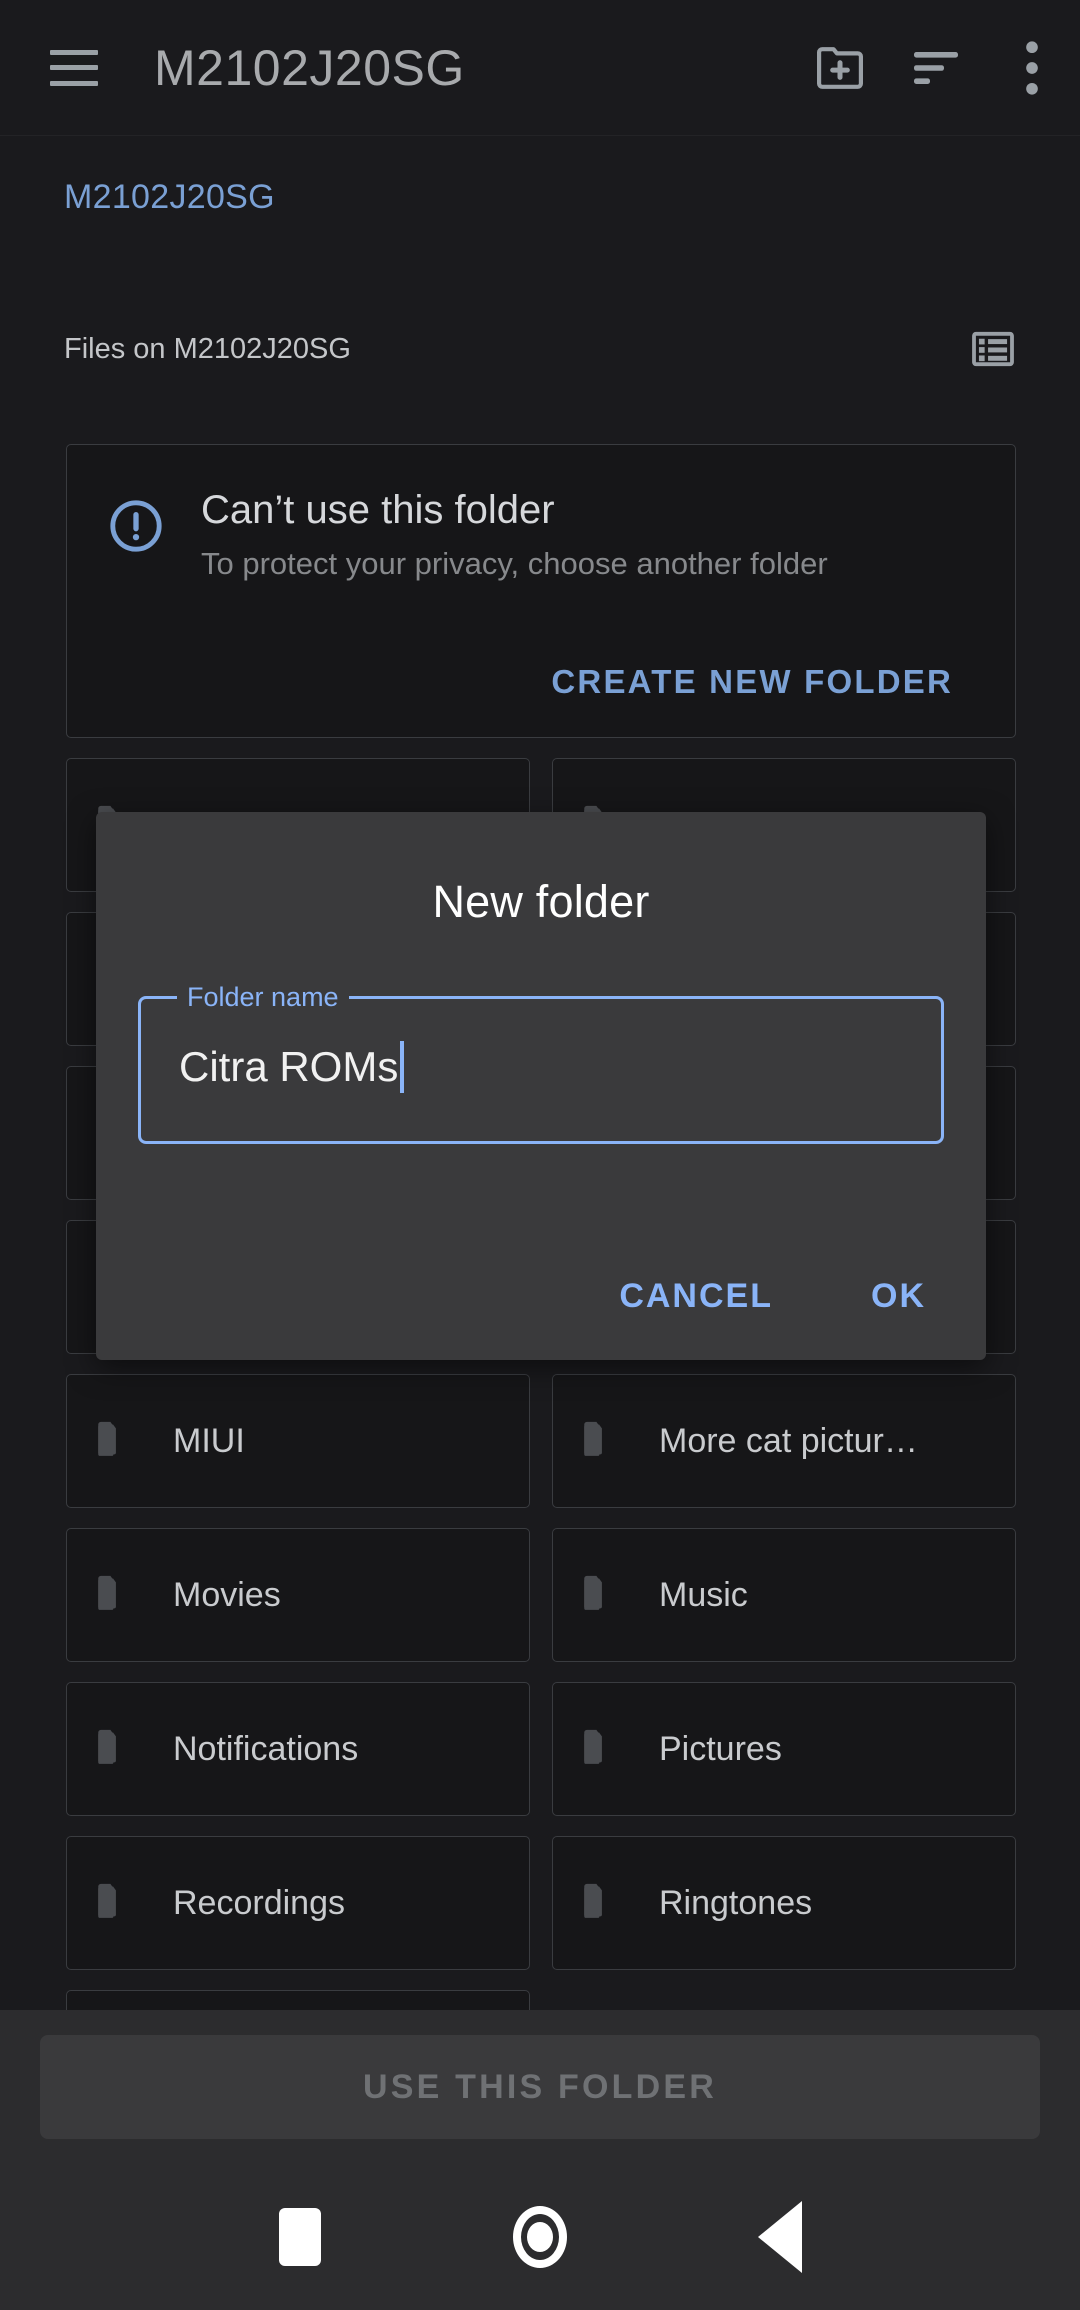 The image size is (1080, 2310). I want to click on use-this-folder-button: USE THIS FOLDER, so click(540, 2087).